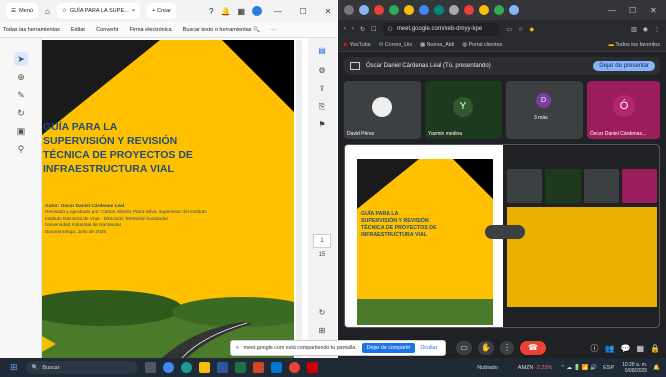 The width and height of the screenshot is (666, 377). Describe the element at coordinates (322, 91) in the screenshot. I see `export-icon: ⇪` at that location.